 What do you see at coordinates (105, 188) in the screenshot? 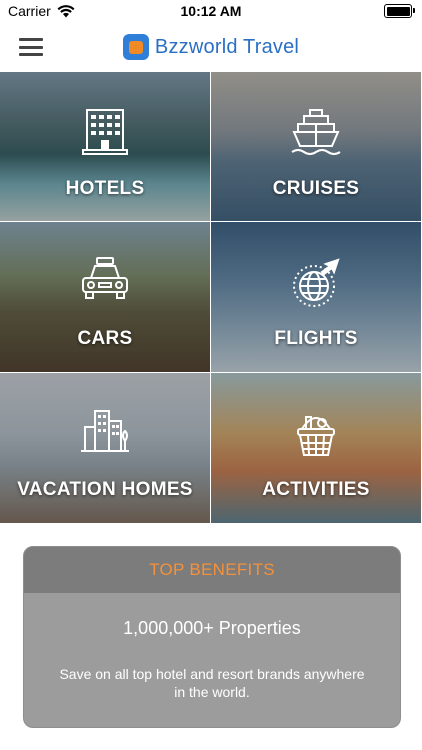
I see `category-label: HOTELS` at bounding box center [105, 188].